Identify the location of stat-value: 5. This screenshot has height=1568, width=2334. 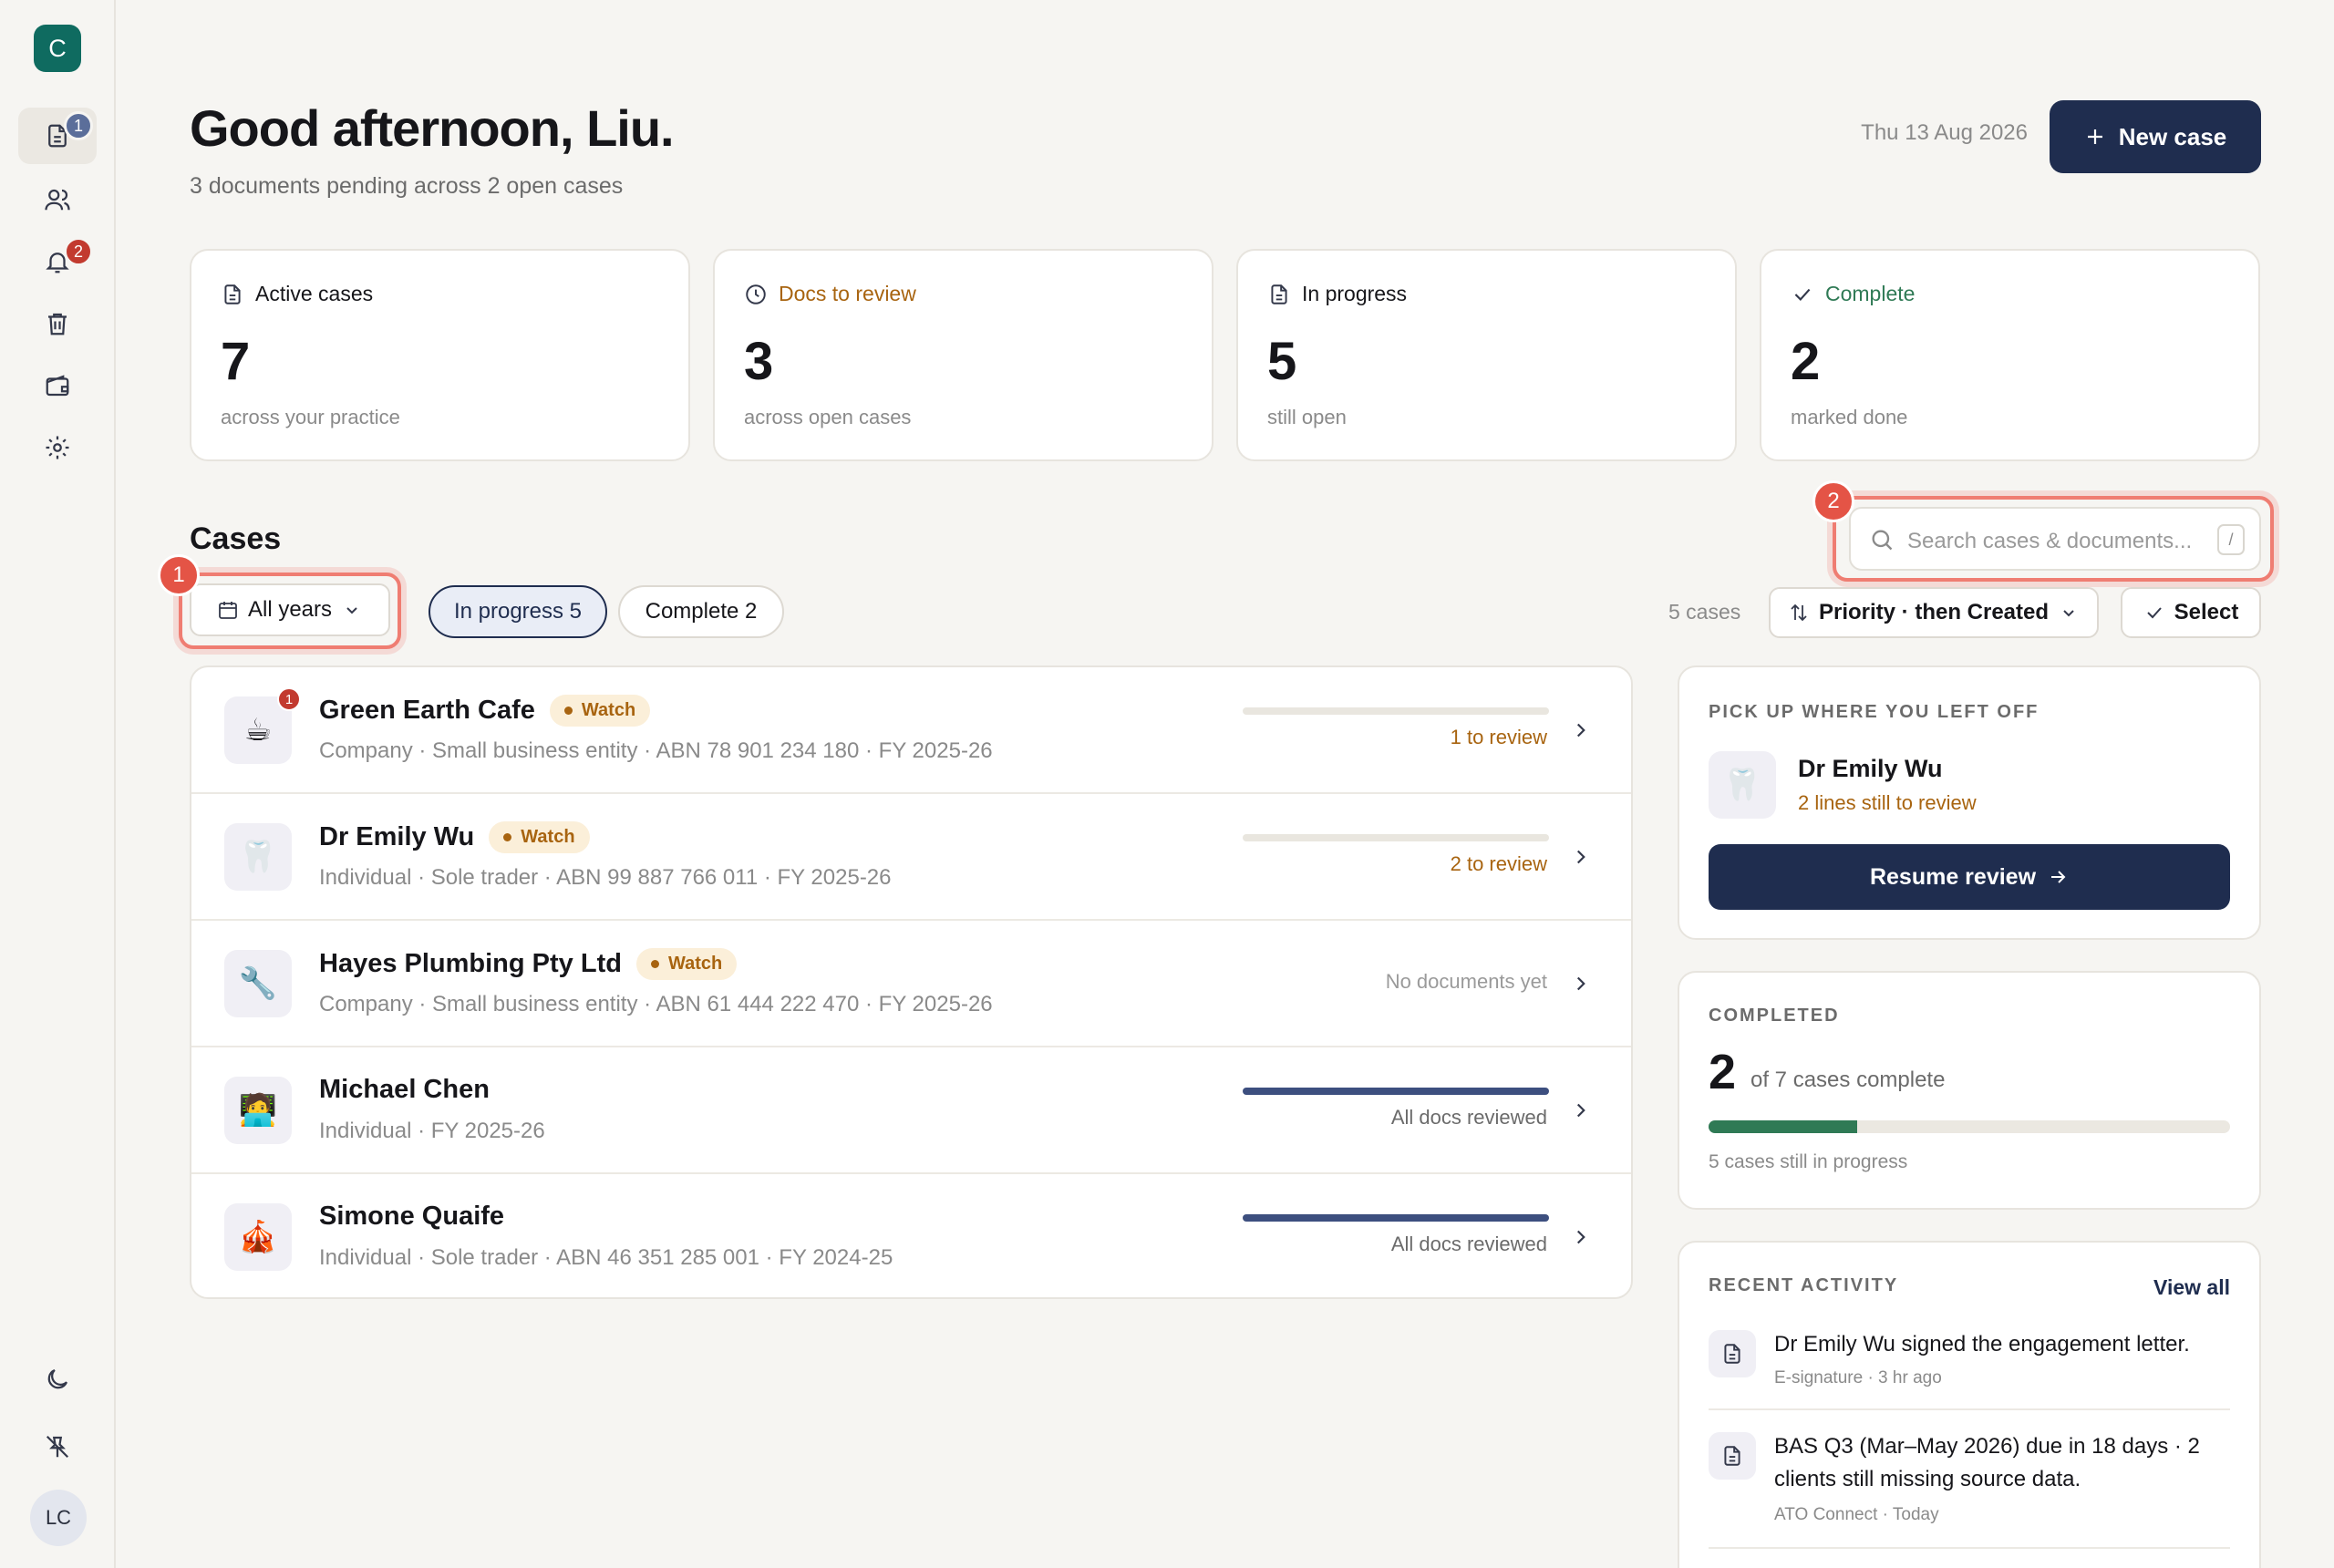
(1282, 361).